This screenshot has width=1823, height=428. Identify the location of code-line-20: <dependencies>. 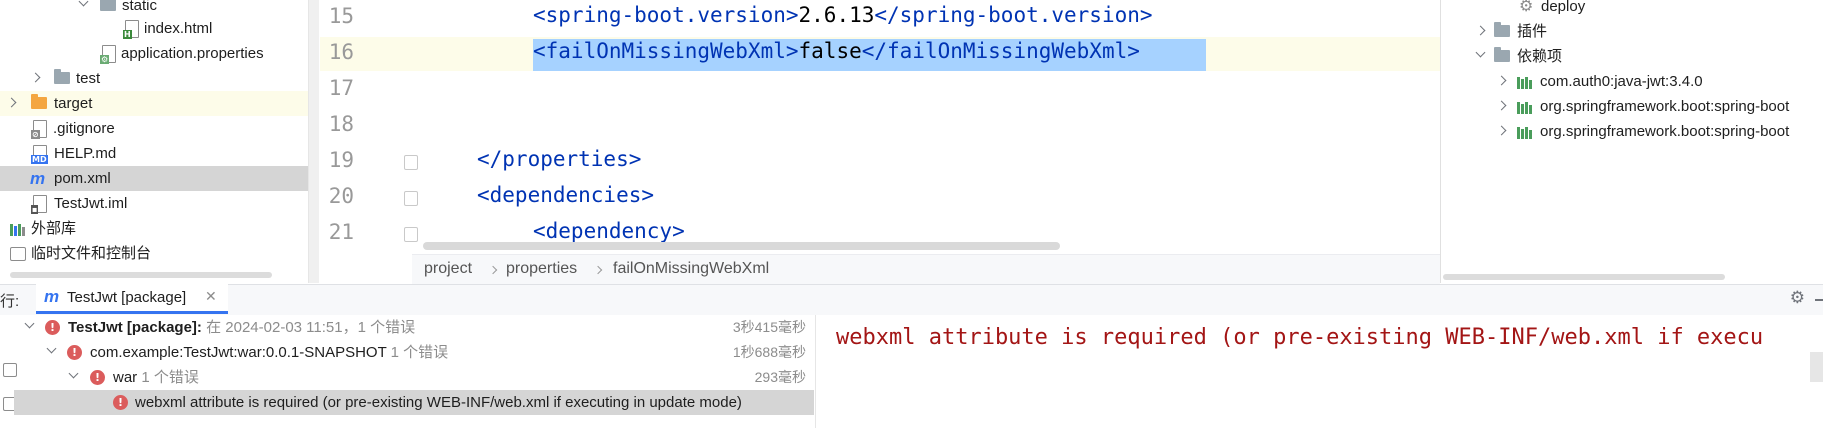
(565, 195).